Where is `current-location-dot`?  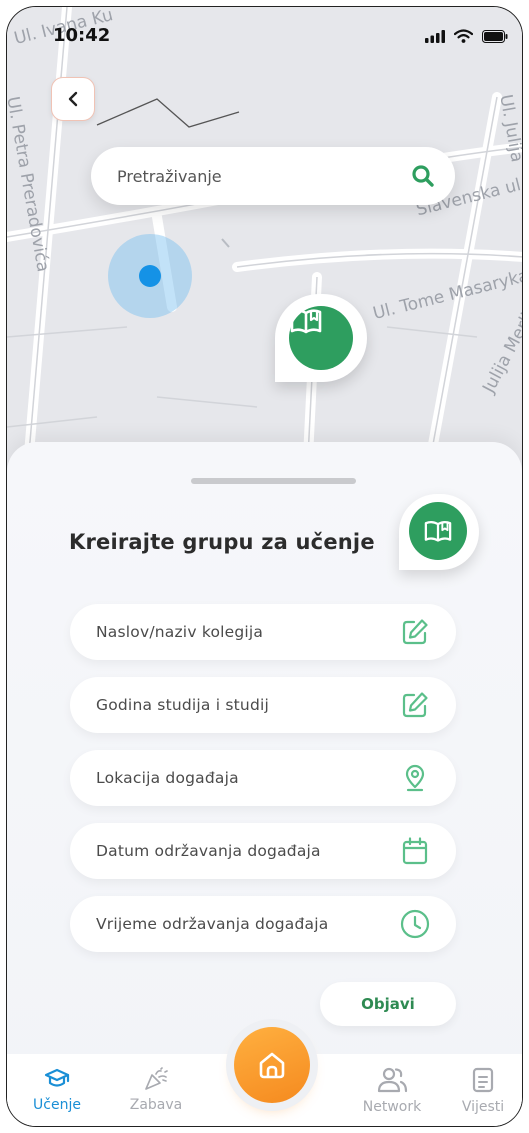
current-location-dot is located at coordinates (150, 276).